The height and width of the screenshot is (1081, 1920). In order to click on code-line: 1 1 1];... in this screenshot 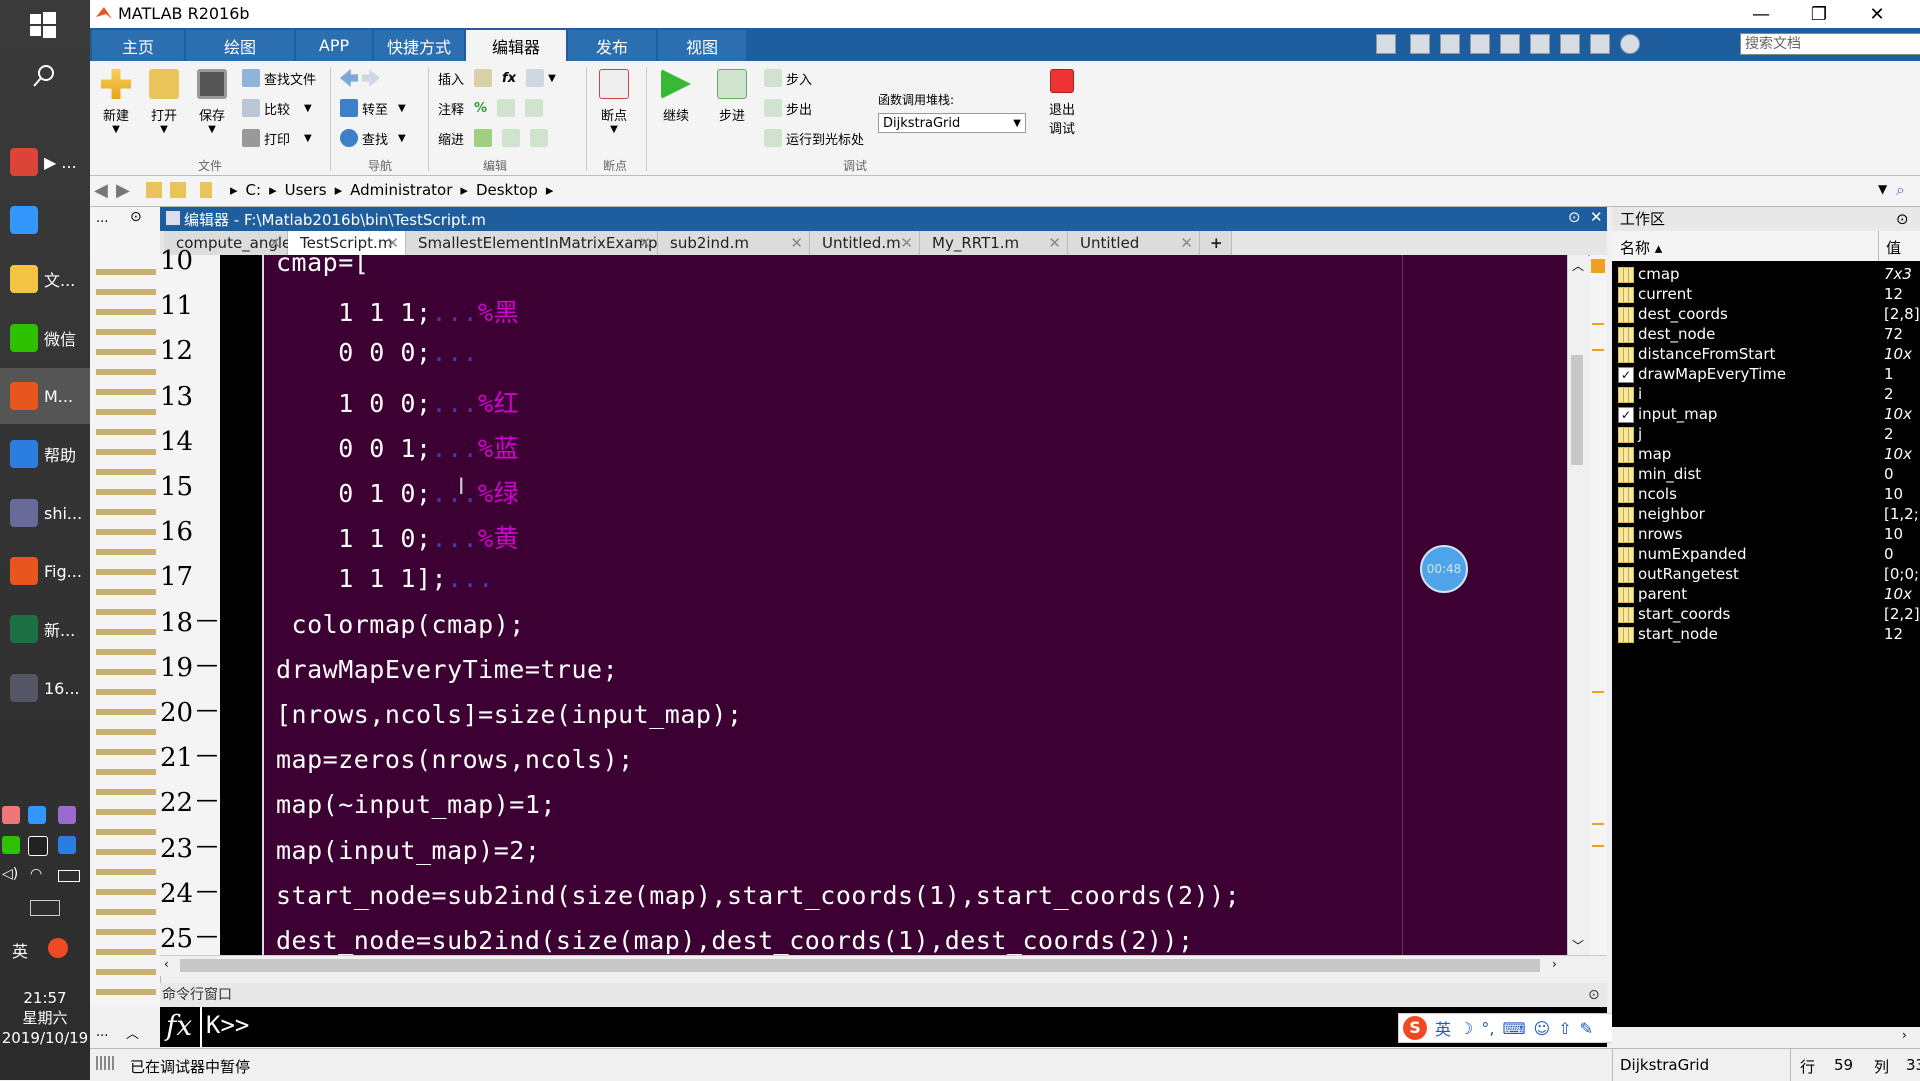, I will do `click(385, 578)`.